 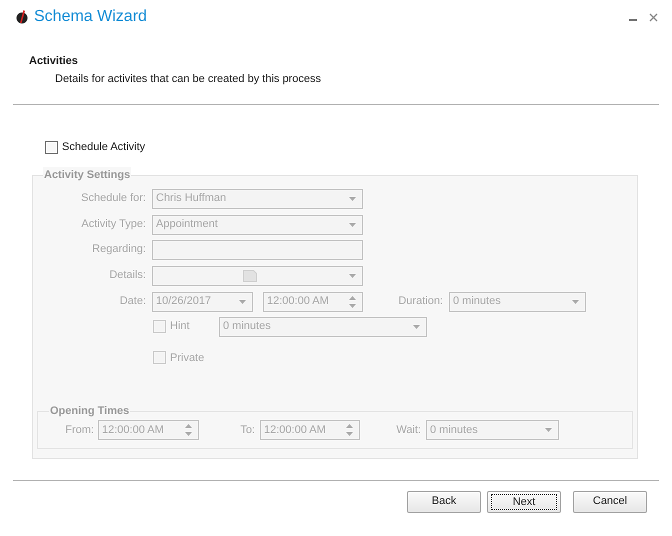 What do you see at coordinates (104, 147) in the screenshot?
I see `checkbox-label: Schedule Activity` at bounding box center [104, 147].